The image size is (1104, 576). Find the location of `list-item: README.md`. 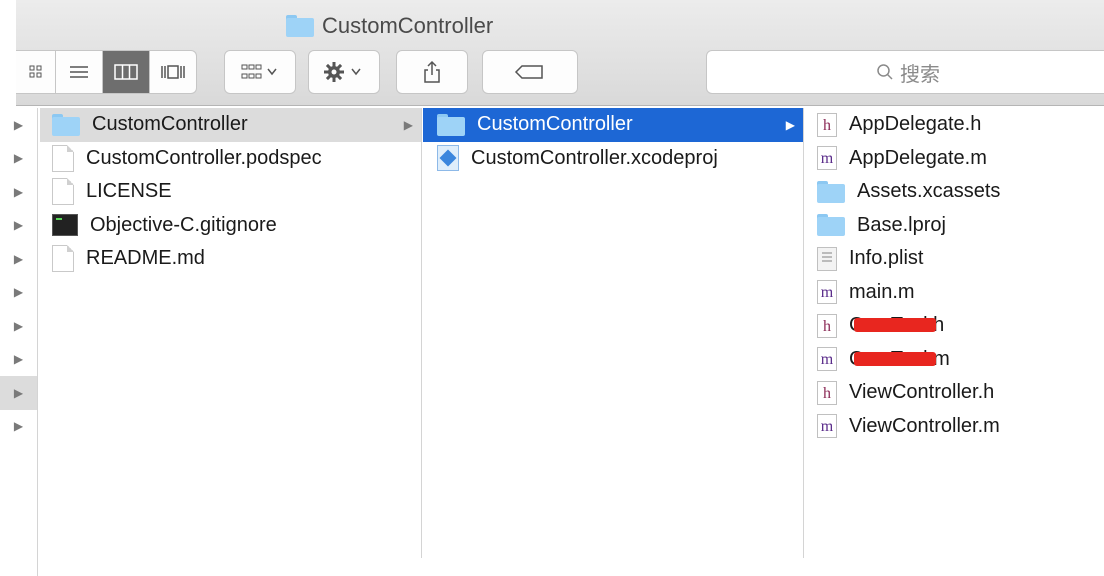

list-item: README.md is located at coordinates (230, 259).